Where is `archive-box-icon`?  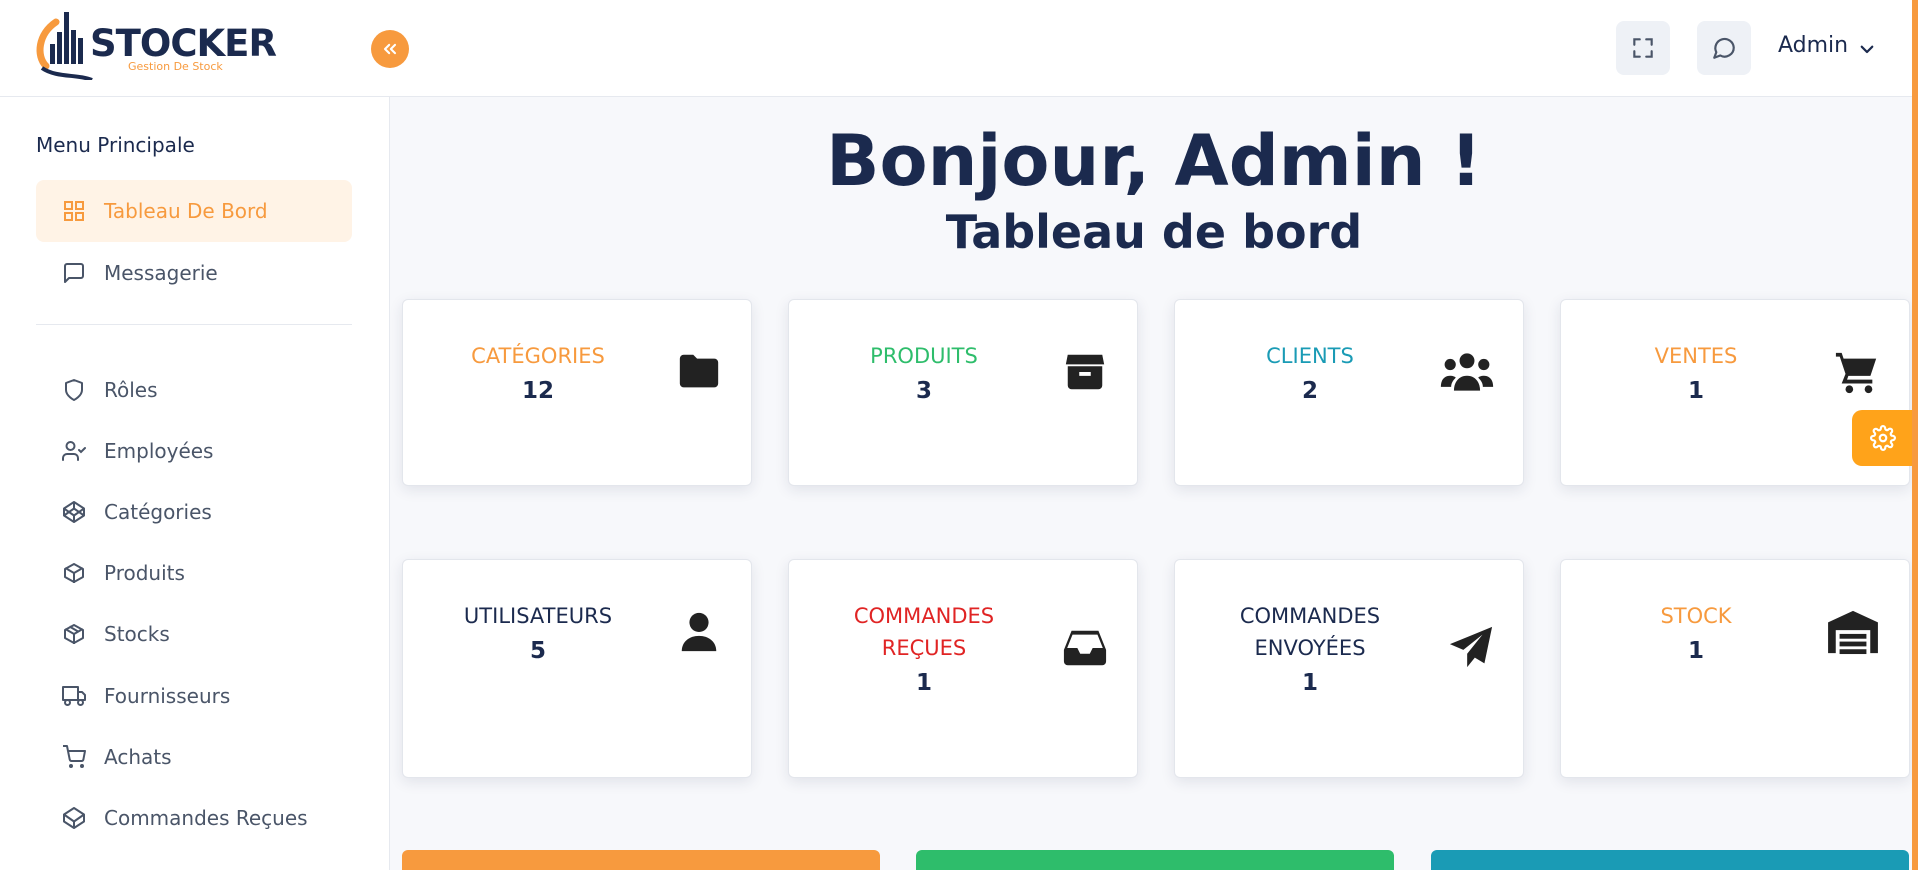 archive-box-icon is located at coordinates (1085, 372).